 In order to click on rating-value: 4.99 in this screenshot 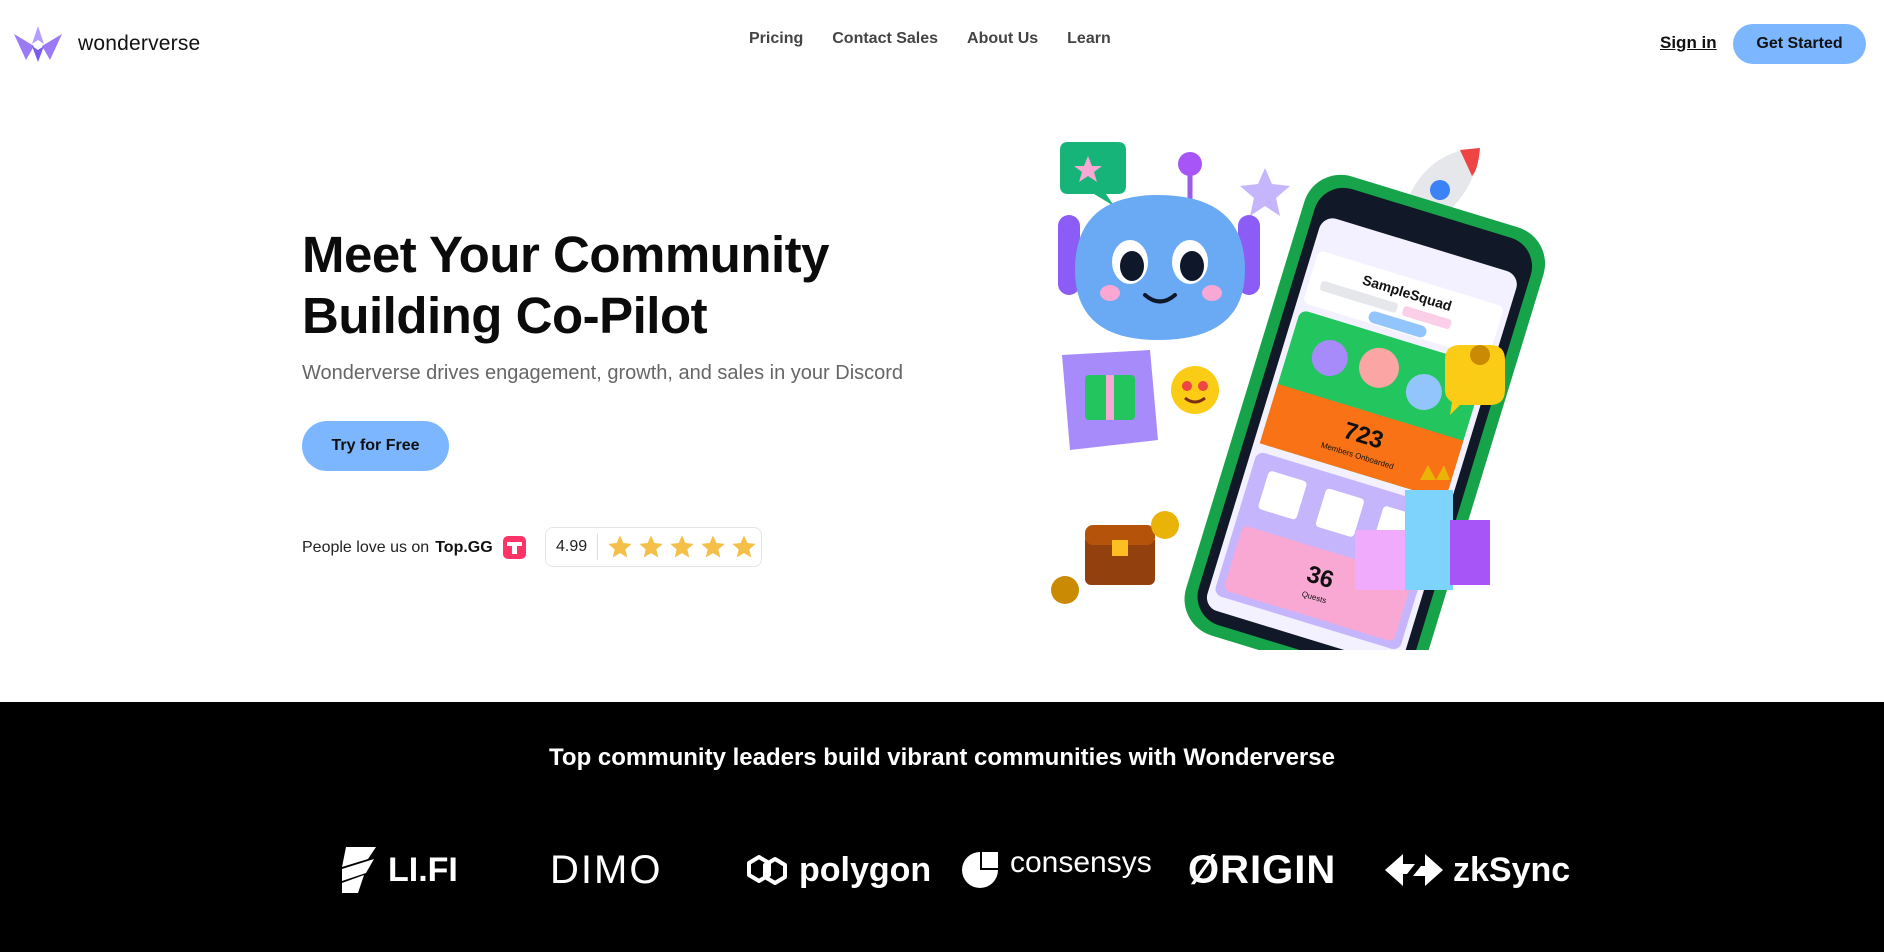, I will do `click(572, 547)`.